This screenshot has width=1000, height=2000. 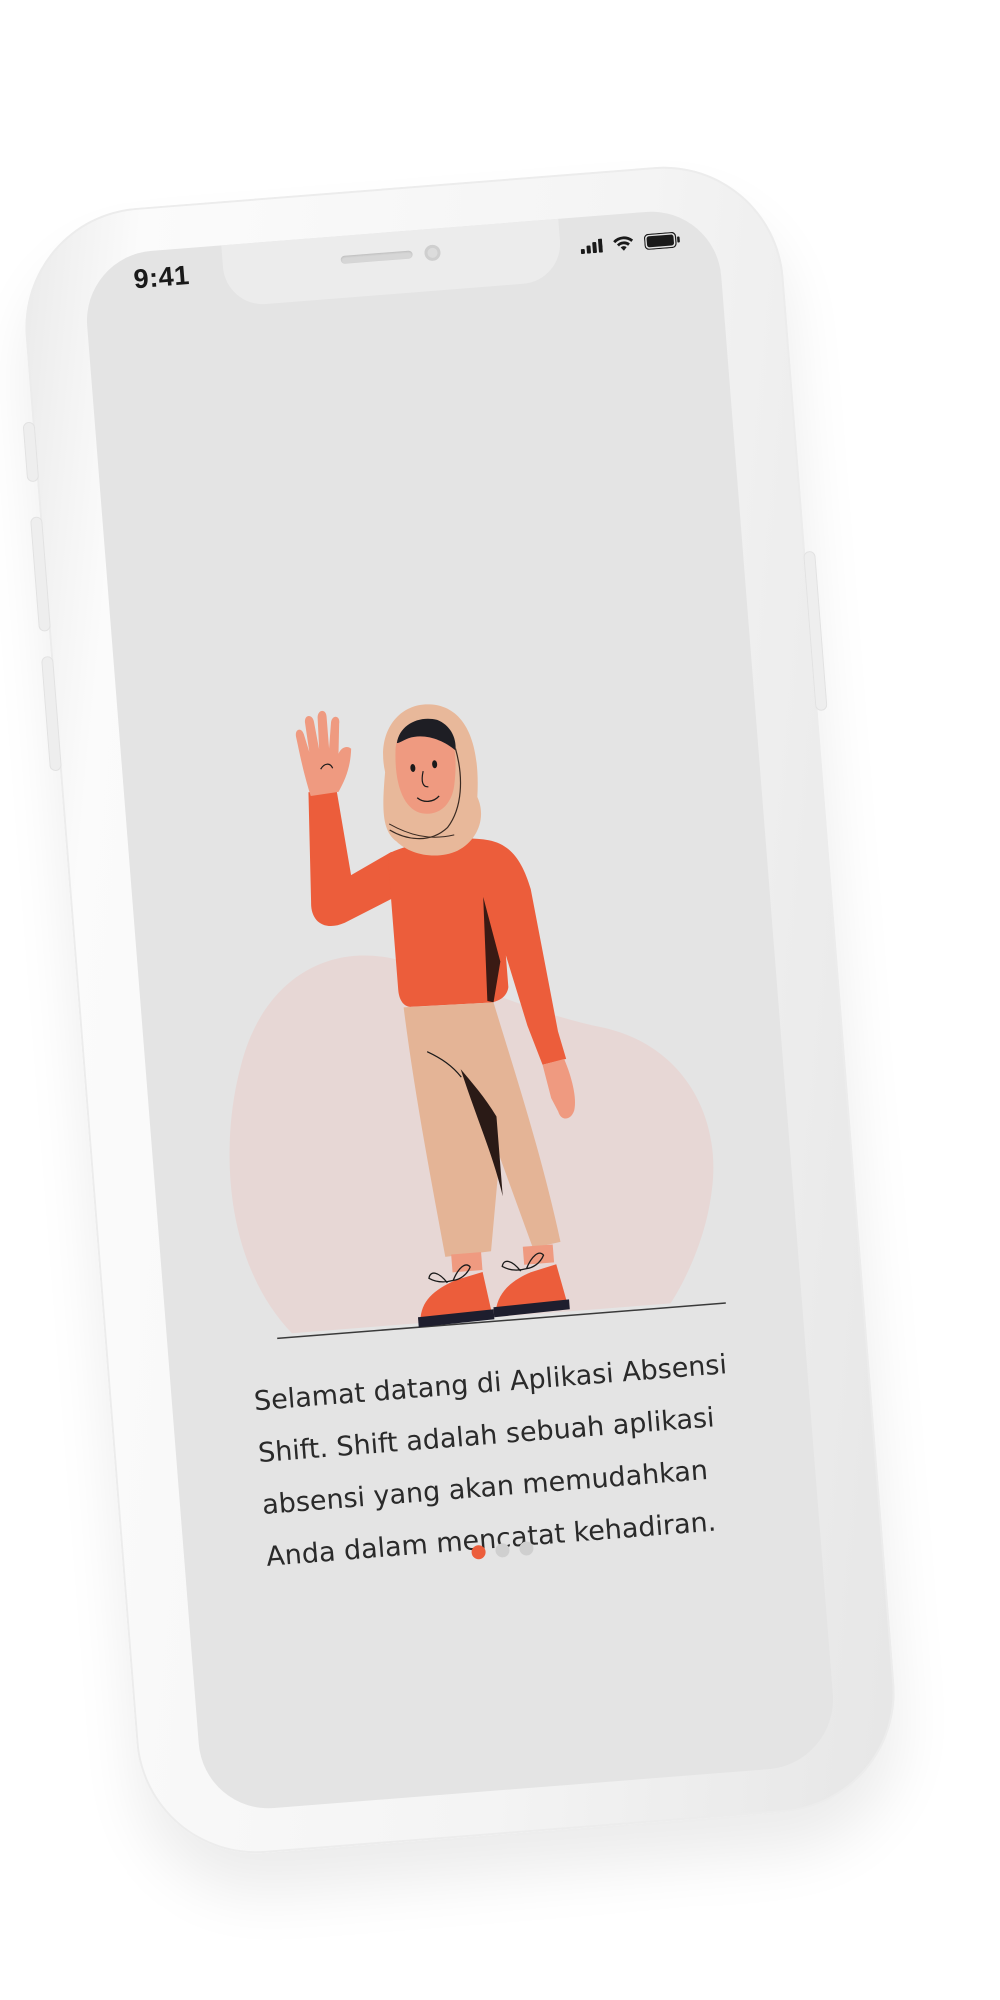 I want to click on waving-hand, so click(x=323, y=753).